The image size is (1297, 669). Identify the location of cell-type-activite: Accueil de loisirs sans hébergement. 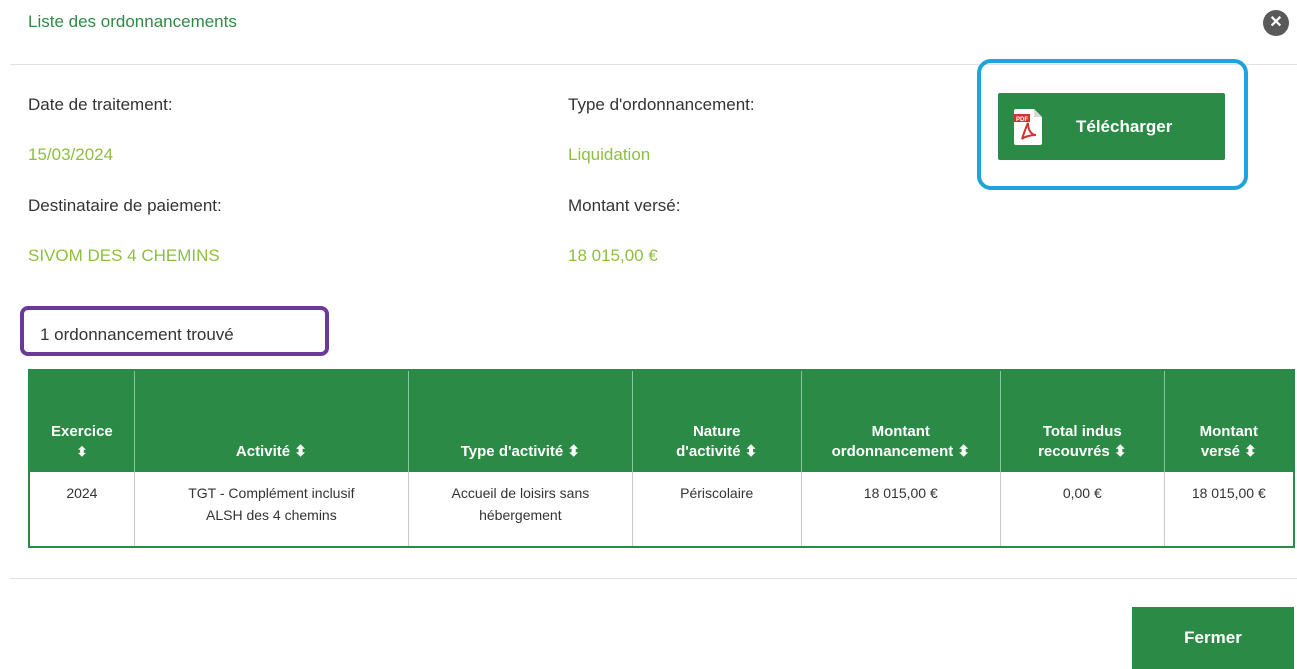
(520, 509).